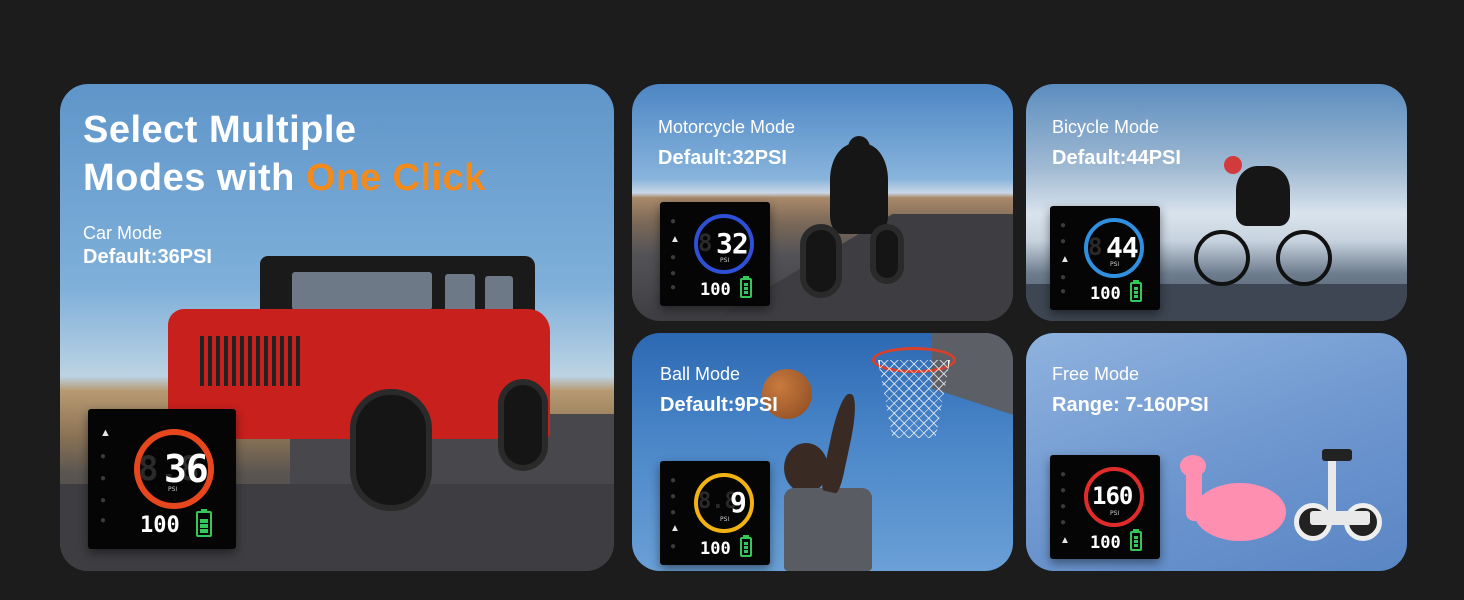  What do you see at coordinates (859, 148) in the screenshot?
I see `rider-helmet` at bounding box center [859, 148].